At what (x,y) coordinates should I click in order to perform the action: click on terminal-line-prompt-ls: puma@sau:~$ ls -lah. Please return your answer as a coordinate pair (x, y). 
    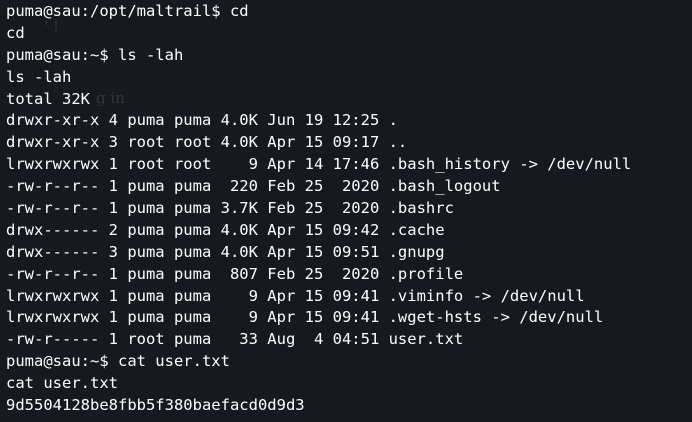
    Looking at the image, I should click on (95, 54).